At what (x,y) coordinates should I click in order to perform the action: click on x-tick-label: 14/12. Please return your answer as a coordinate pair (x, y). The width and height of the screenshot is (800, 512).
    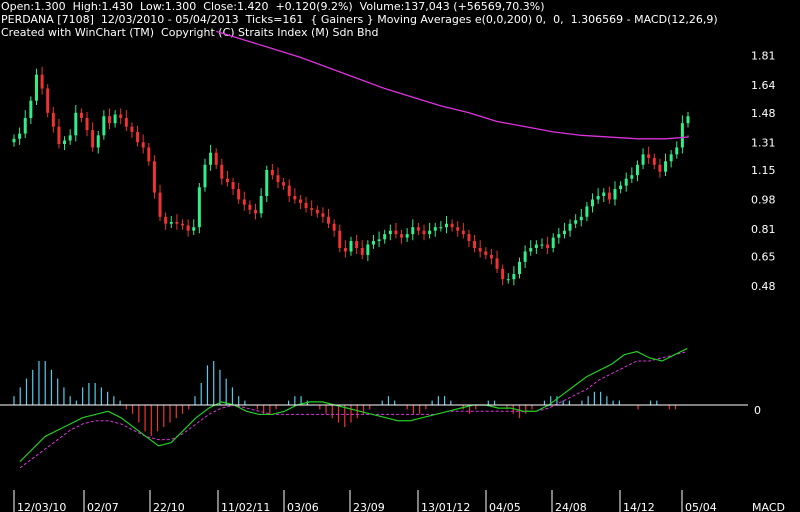
    Looking at the image, I should click on (639, 506).